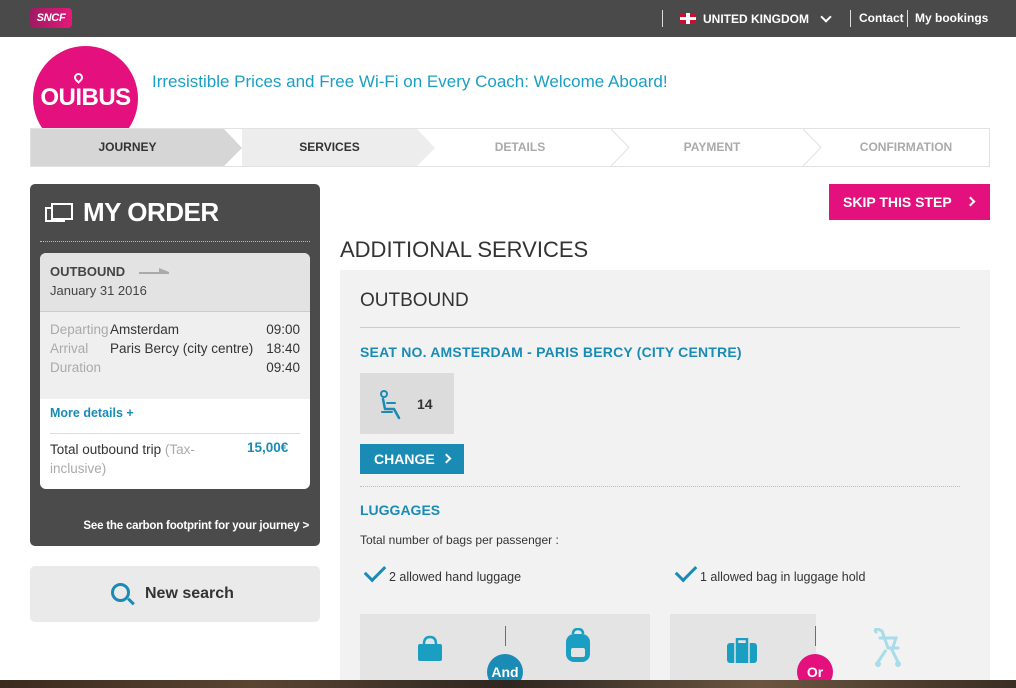 The height and width of the screenshot is (688, 1016). What do you see at coordinates (887, 647) in the screenshot?
I see `stroller-icon` at bounding box center [887, 647].